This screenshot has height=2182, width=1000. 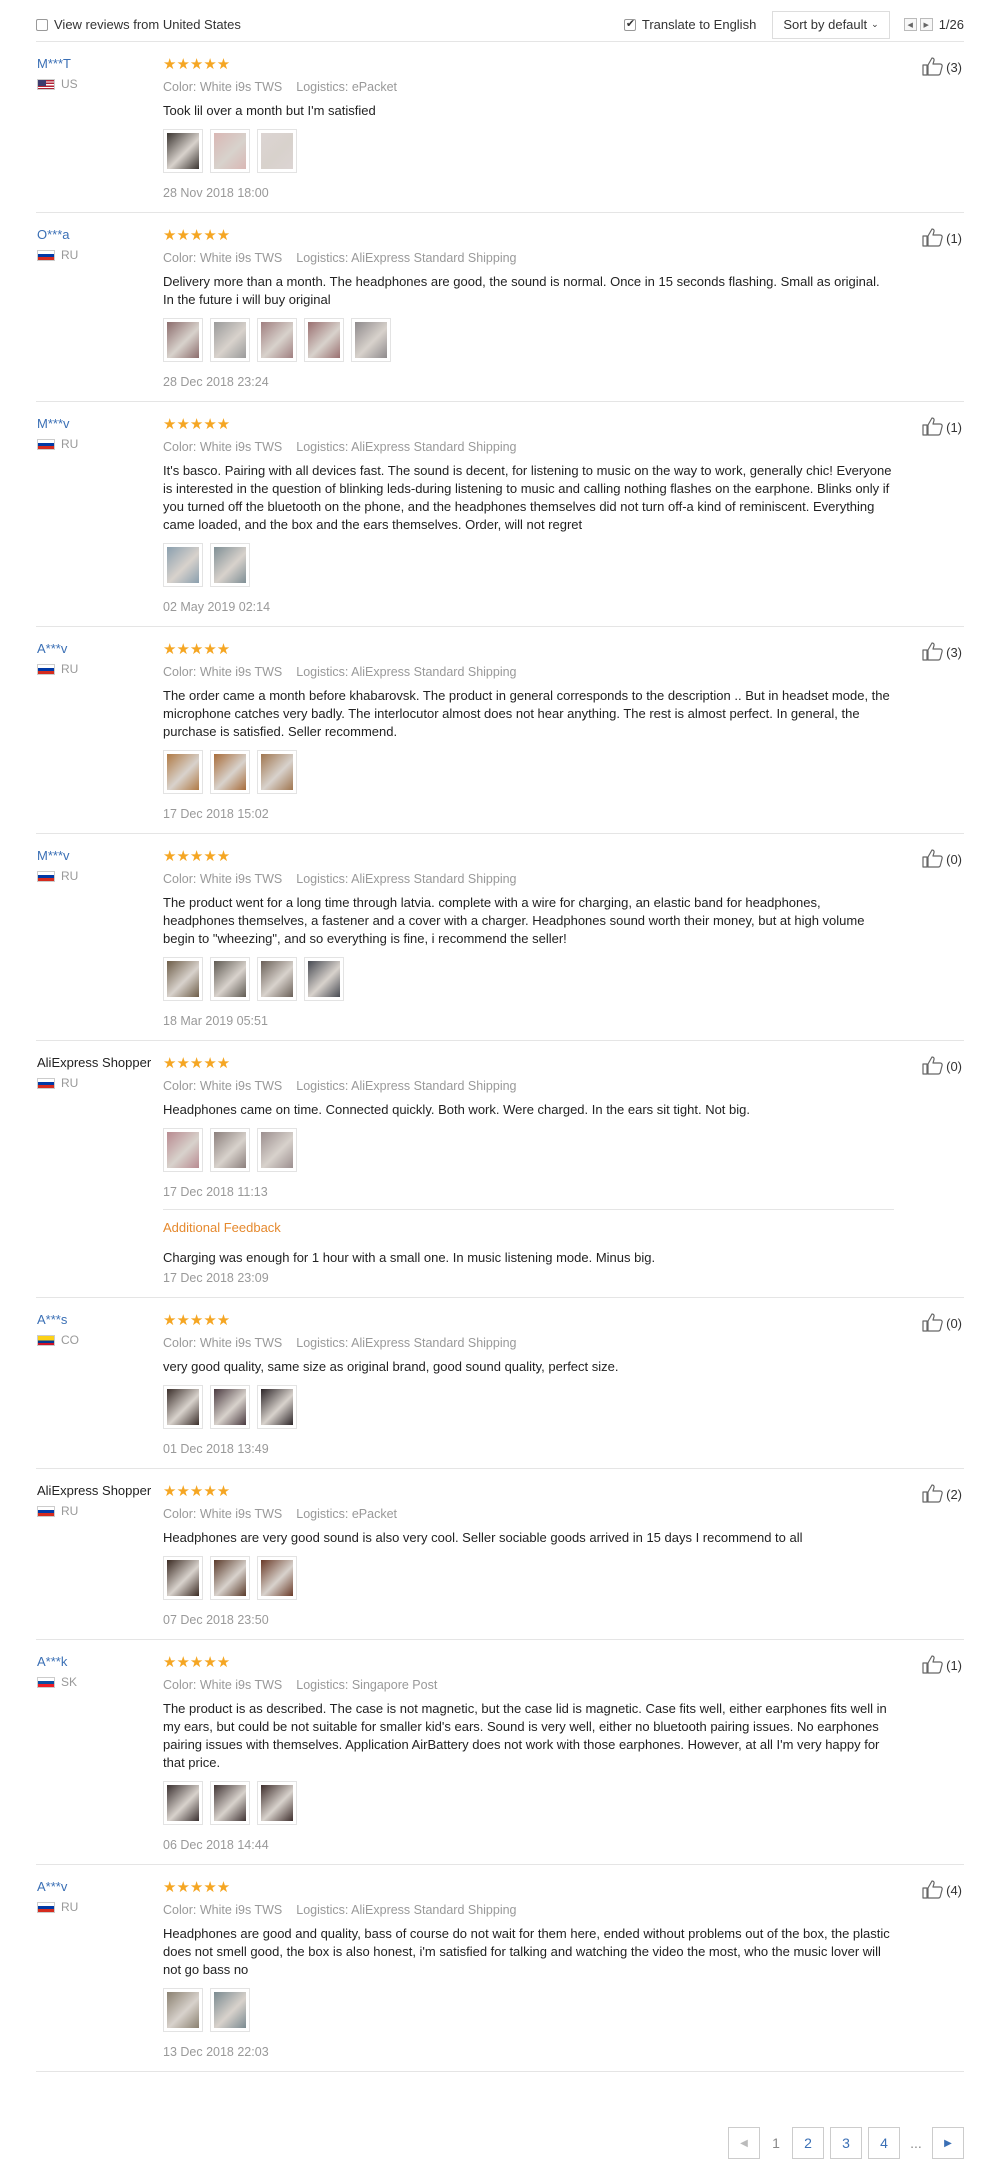 I want to click on prev-page-icon: ◀, so click(x=910, y=24).